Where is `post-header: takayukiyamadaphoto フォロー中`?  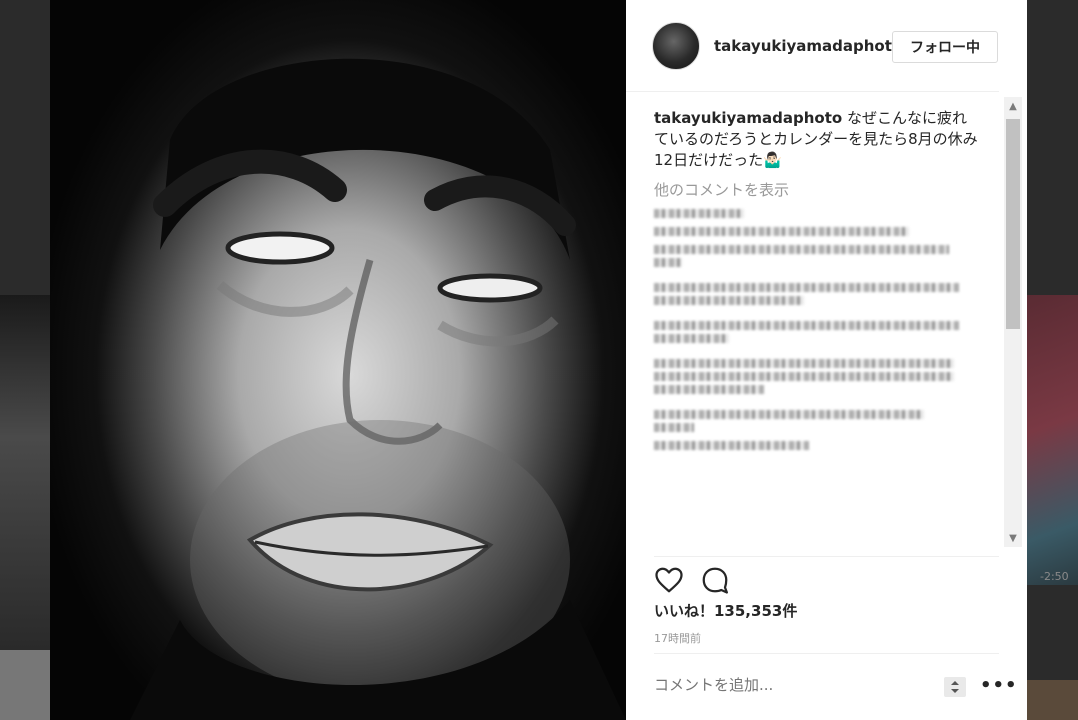 post-header: takayukiyamadaphoto フォロー中 is located at coordinates (812, 46).